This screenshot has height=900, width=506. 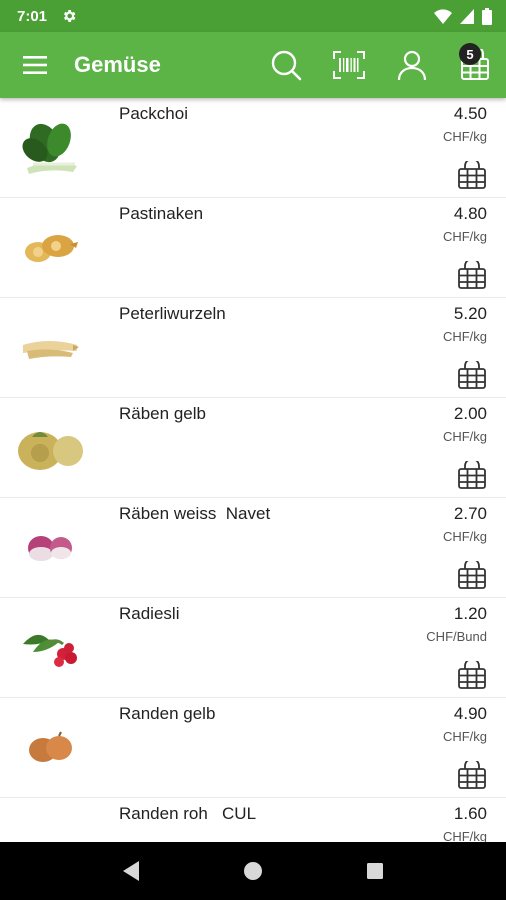 I want to click on product-name: Radiesli, so click(x=149, y=613).